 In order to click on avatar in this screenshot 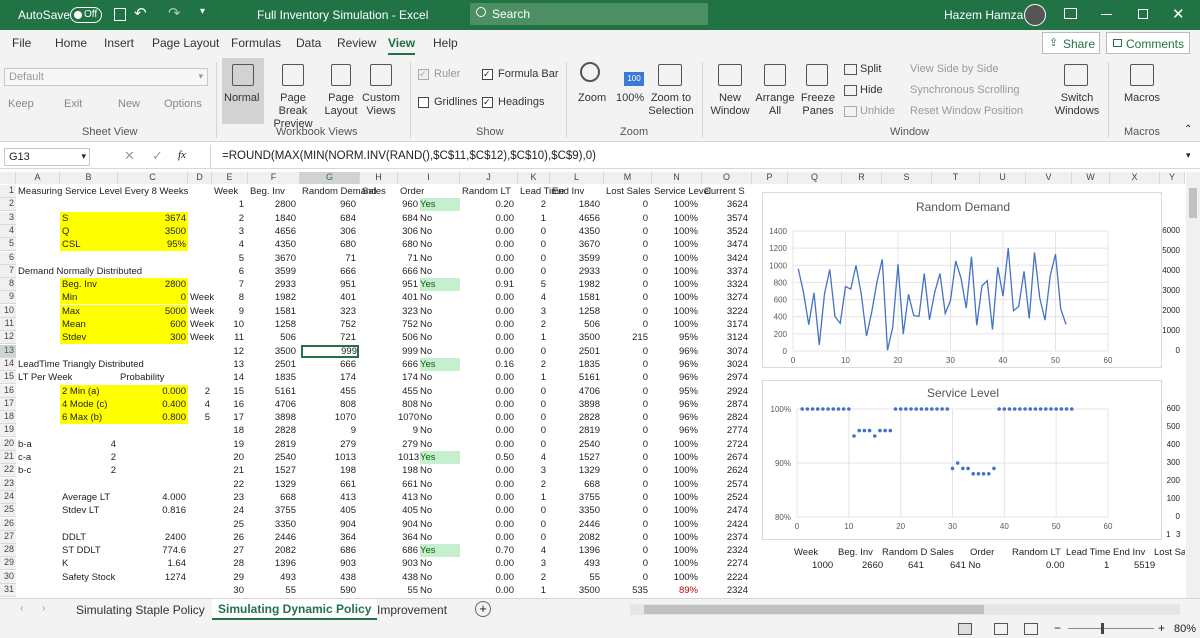, I will do `click(1035, 15)`.